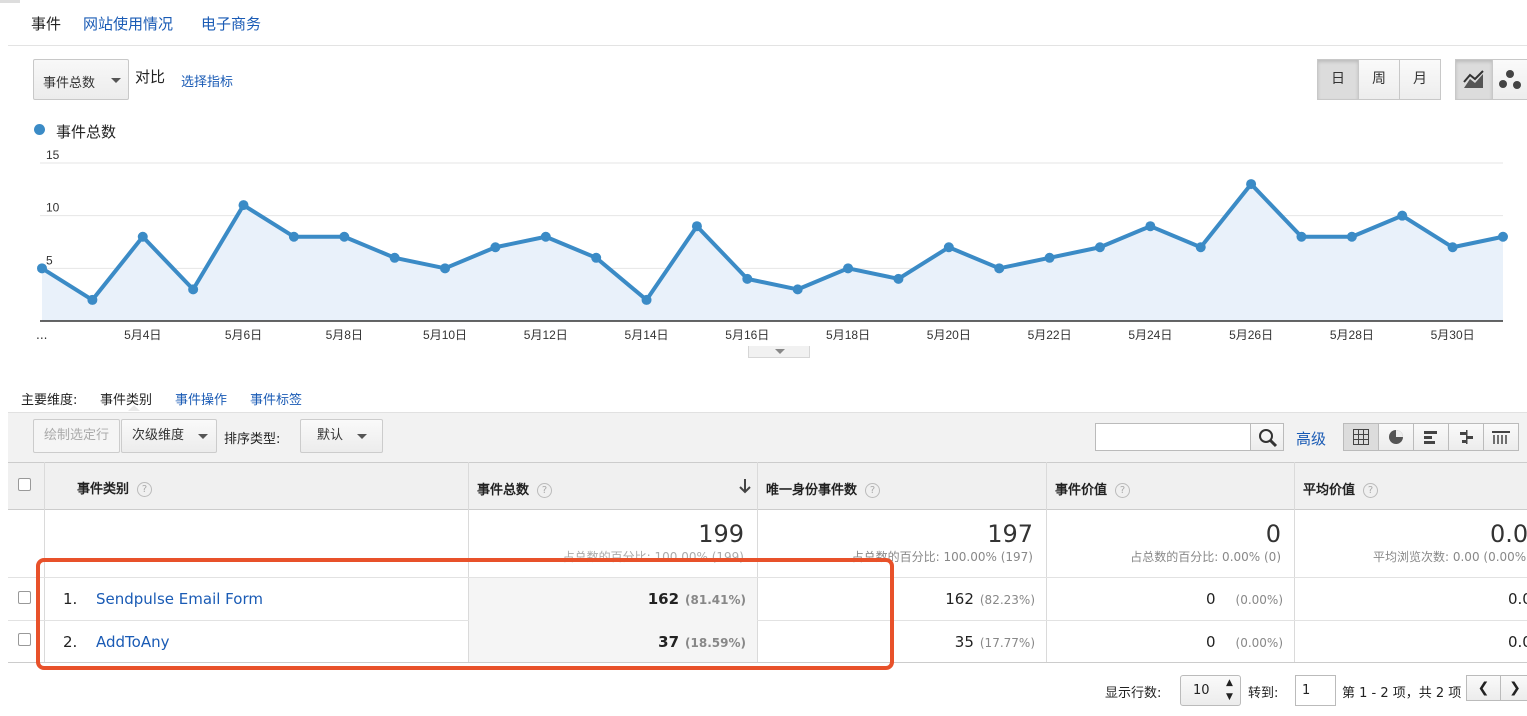 The height and width of the screenshot is (716, 1527). What do you see at coordinates (1273, 534) in the screenshot?
I see `event-value-sum: 0` at bounding box center [1273, 534].